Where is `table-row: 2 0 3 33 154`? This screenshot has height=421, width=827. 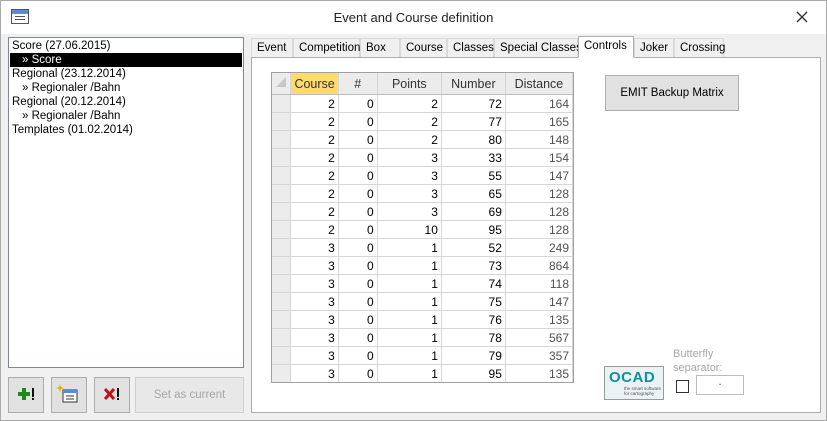
table-row: 2 0 3 33 154 is located at coordinates (422, 157).